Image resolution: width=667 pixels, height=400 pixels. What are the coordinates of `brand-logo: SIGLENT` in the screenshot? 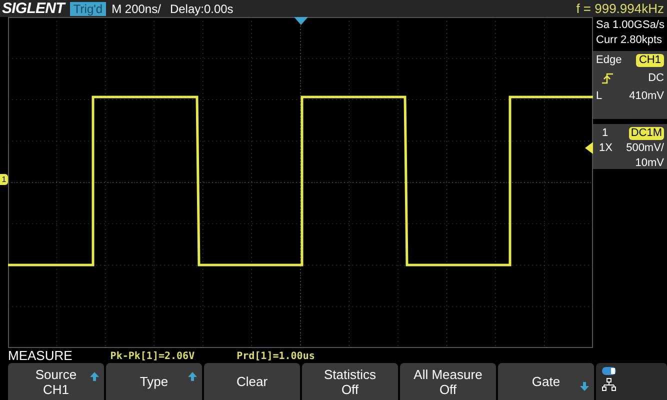 It's located at (33, 8).